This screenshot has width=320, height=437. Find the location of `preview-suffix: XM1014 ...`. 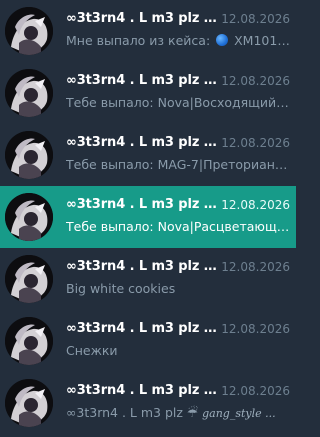

preview-suffix: XM1014 ... is located at coordinates (262, 40).